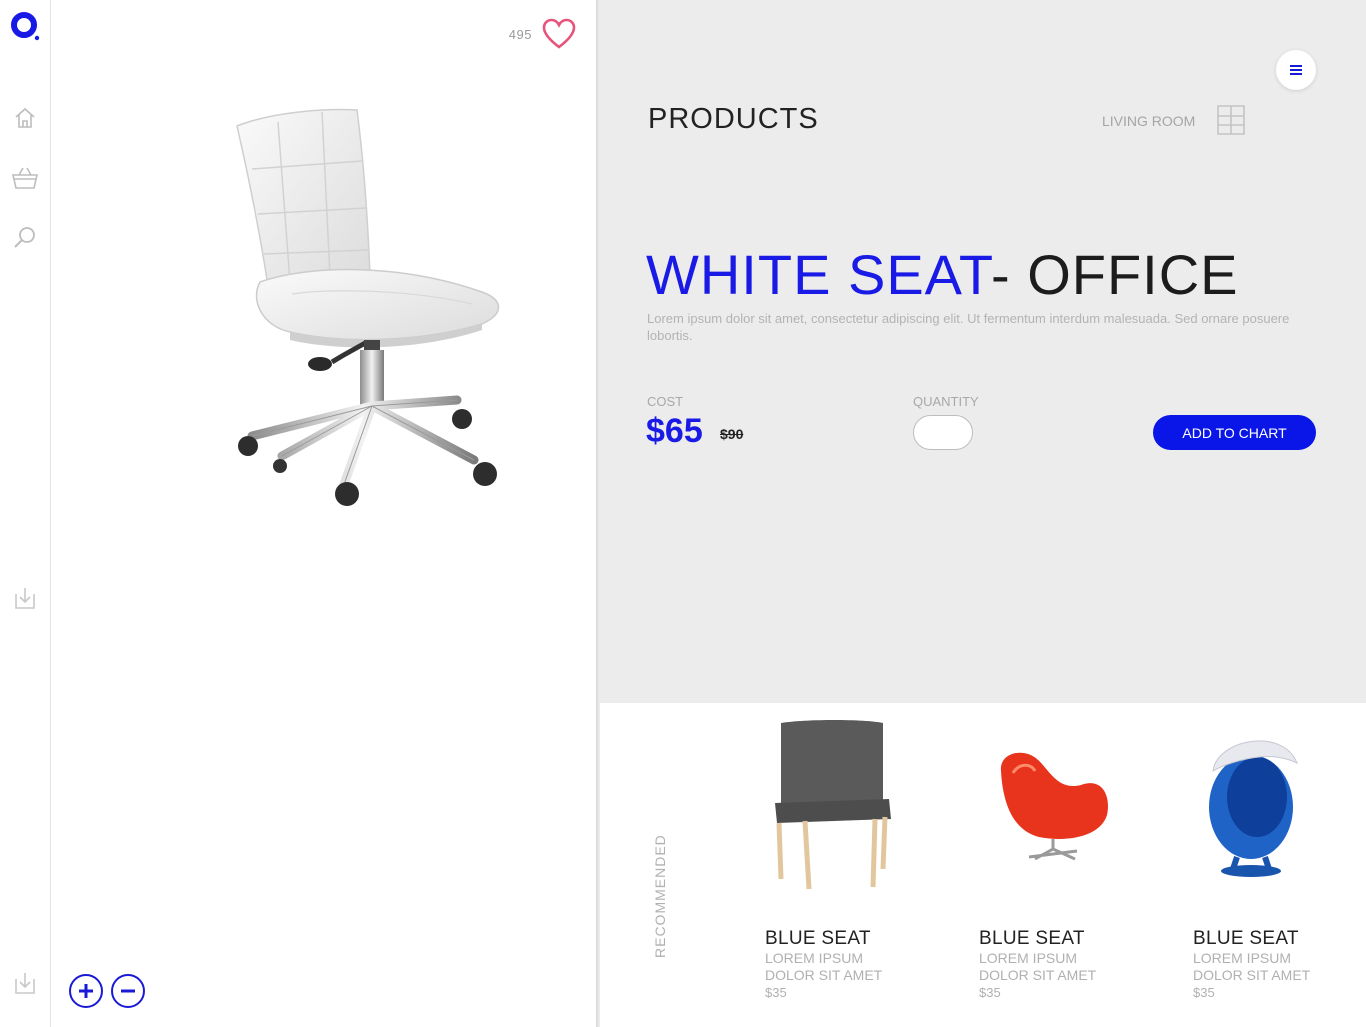 The height and width of the screenshot is (1027, 1366). What do you see at coordinates (1231, 120) in the screenshot?
I see `shelf-icon` at bounding box center [1231, 120].